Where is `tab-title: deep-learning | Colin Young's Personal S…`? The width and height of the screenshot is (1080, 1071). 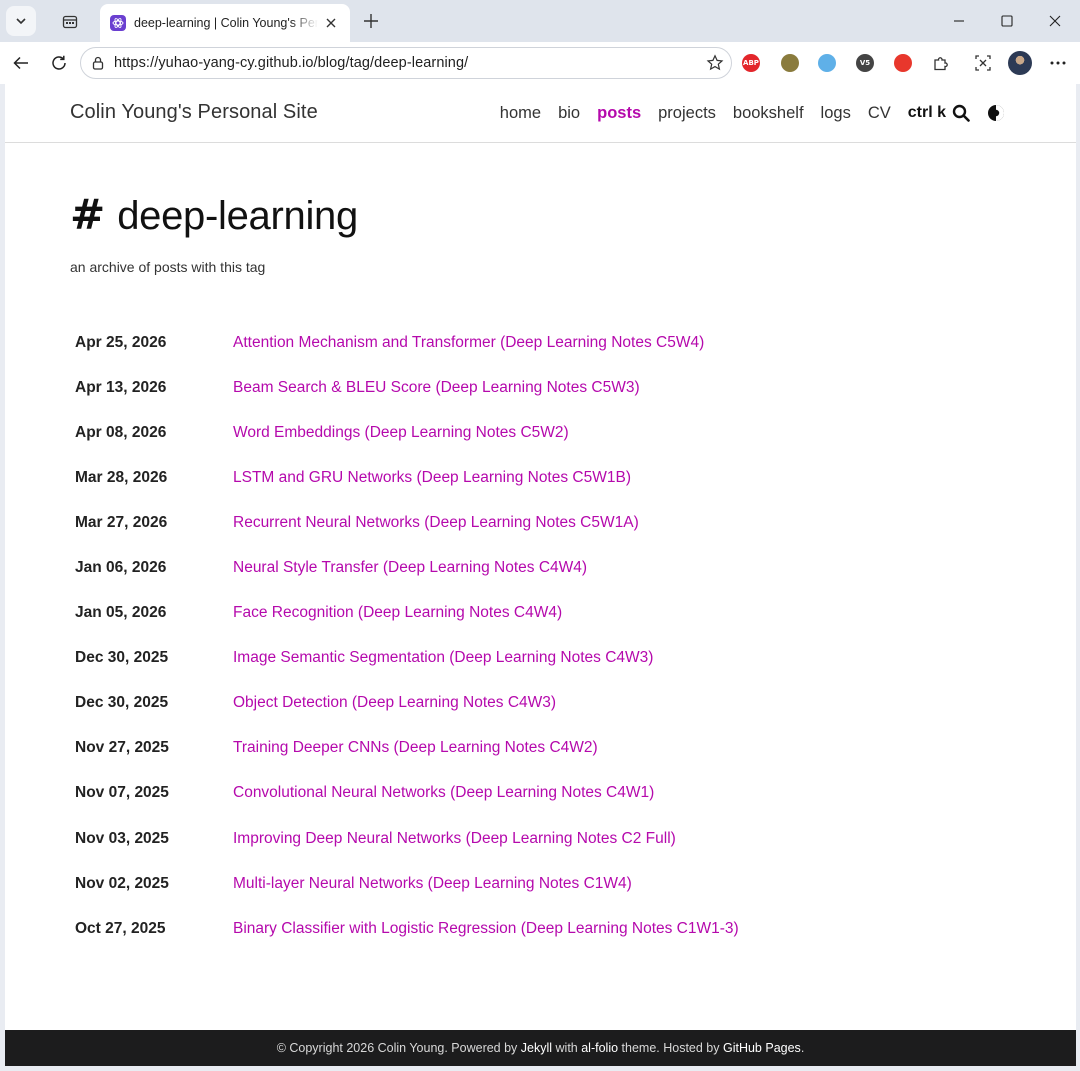
tab-title: deep-learning | Colin Young's Personal S… is located at coordinates (226, 23).